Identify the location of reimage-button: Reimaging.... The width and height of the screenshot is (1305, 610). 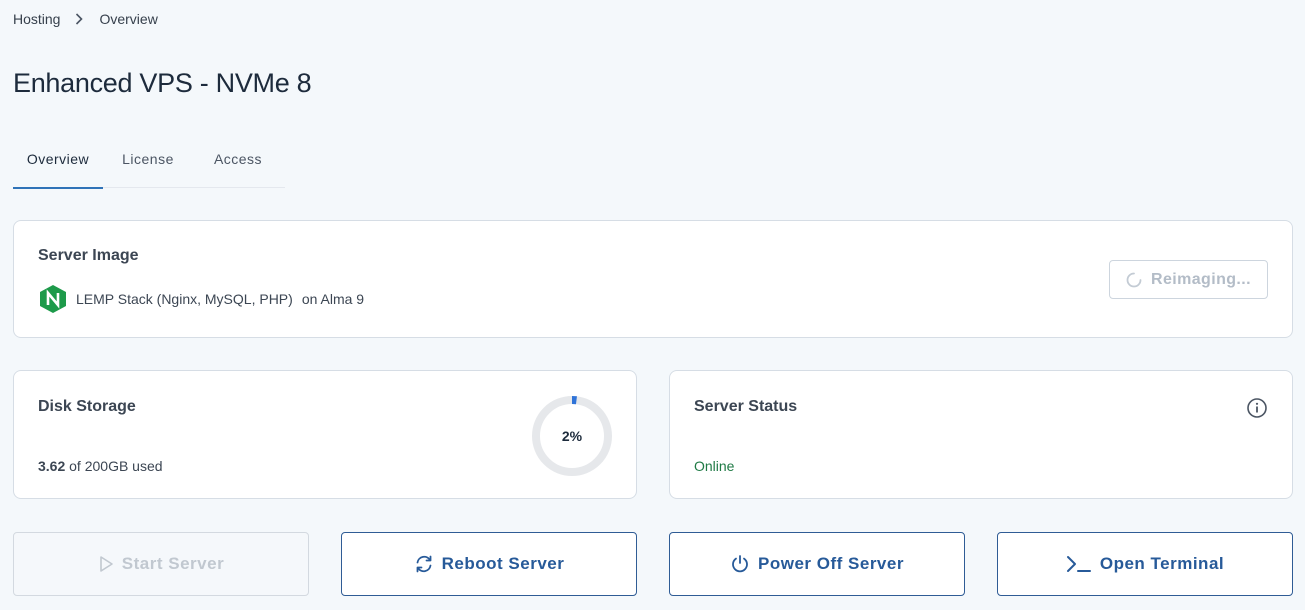
(1188, 279).